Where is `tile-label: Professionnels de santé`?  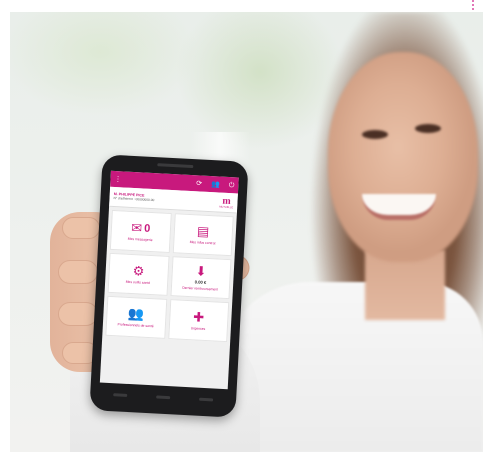
tile-label: Professionnels de santé is located at coordinates (135, 325).